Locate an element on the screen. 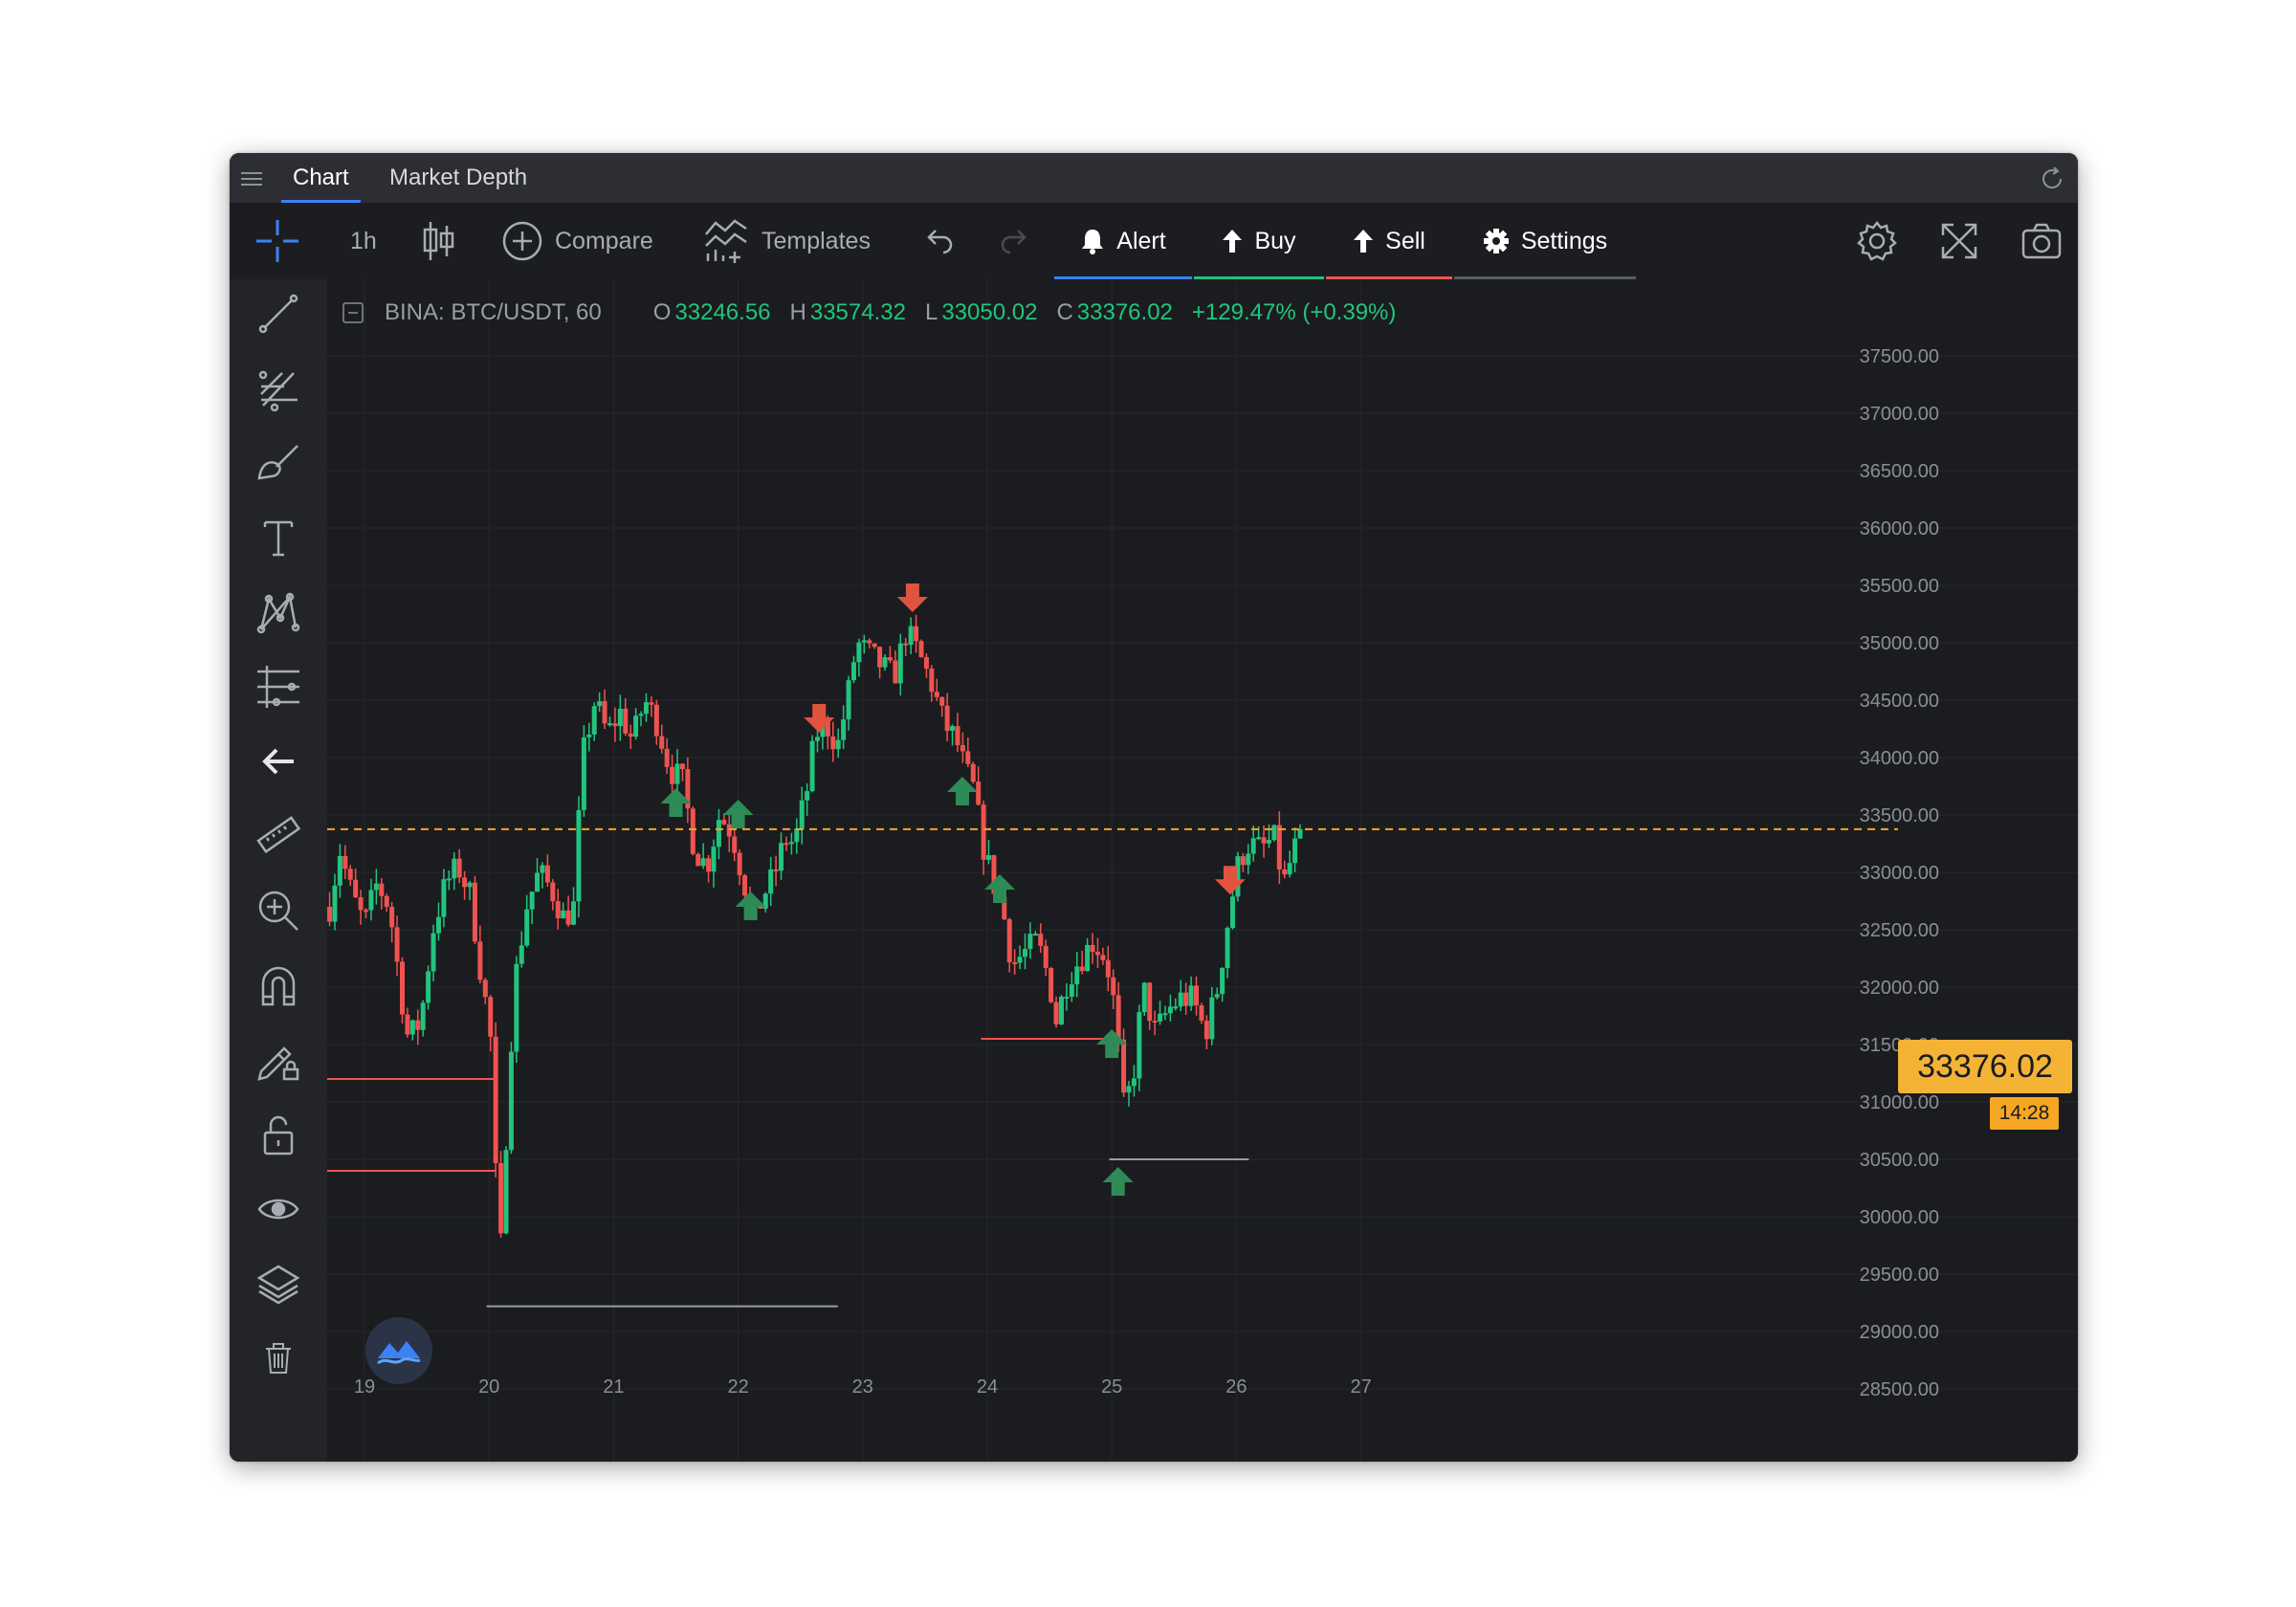  brush-tool-button is located at coordinates (279, 463).